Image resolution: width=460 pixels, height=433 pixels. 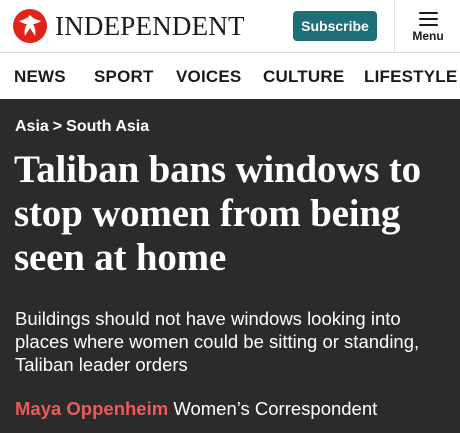 What do you see at coordinates (91, 408) in the screenshot?
I see `author-name-link: Maya Oppenheim` at bounding box center [91, 408].